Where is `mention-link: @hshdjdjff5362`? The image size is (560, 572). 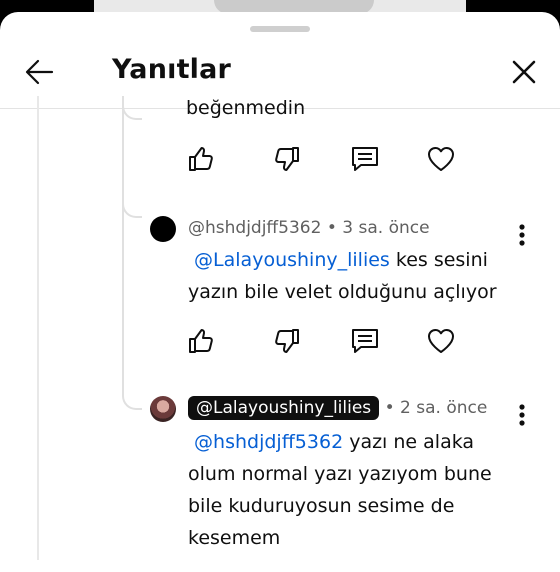 mention-link: @hshdjdjff5362 is located at coordinates (268, 442).